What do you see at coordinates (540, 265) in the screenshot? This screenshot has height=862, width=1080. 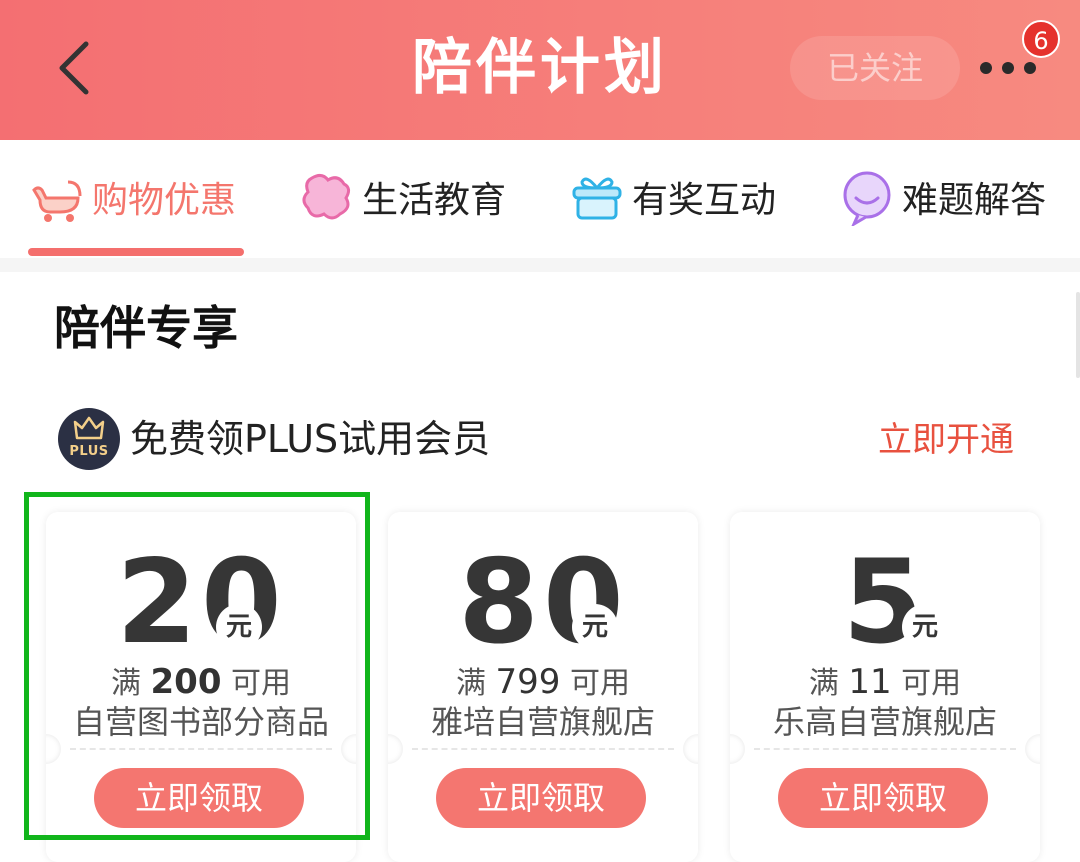 I see `section-divider` at bounding box center [540, 265].